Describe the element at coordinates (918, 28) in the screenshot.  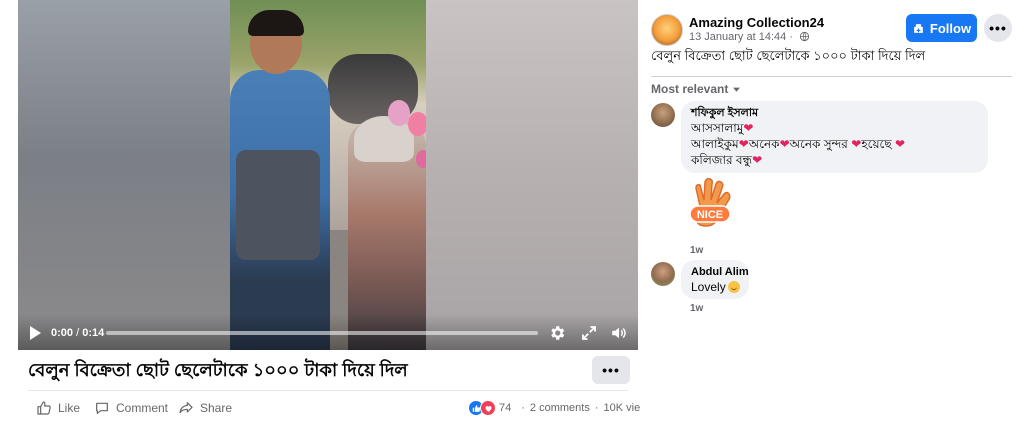
I see `follow-icon` at that location.